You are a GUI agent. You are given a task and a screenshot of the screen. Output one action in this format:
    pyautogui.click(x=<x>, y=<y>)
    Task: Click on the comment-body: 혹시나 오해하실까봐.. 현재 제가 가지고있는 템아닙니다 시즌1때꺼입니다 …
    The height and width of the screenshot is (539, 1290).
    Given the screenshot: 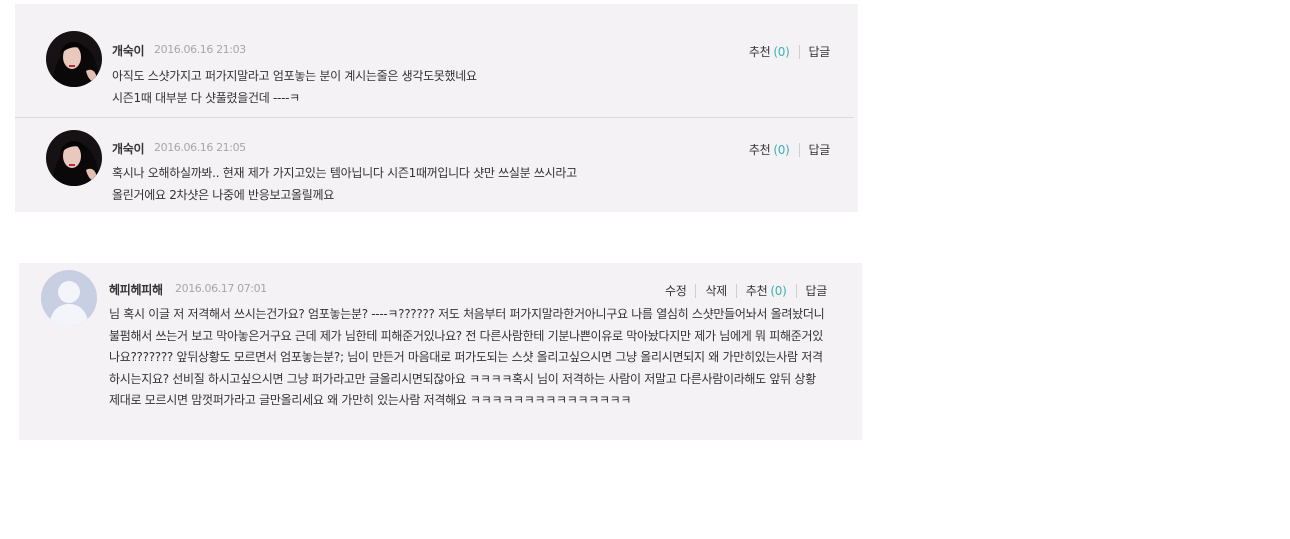 What is the action you would take?
    pyautogui.click(x=472, y=184)
    